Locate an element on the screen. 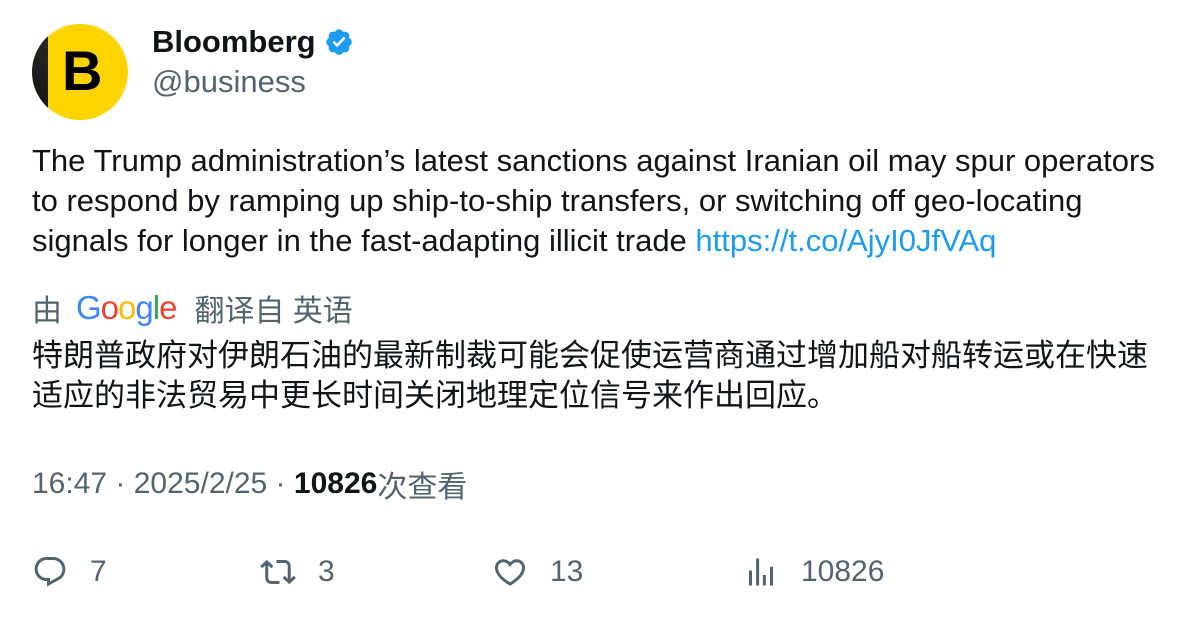 Image resolution: width=1196 pixels, height=618 pixels. tweet-time: 16:47 is located at coordinates (69, 484).